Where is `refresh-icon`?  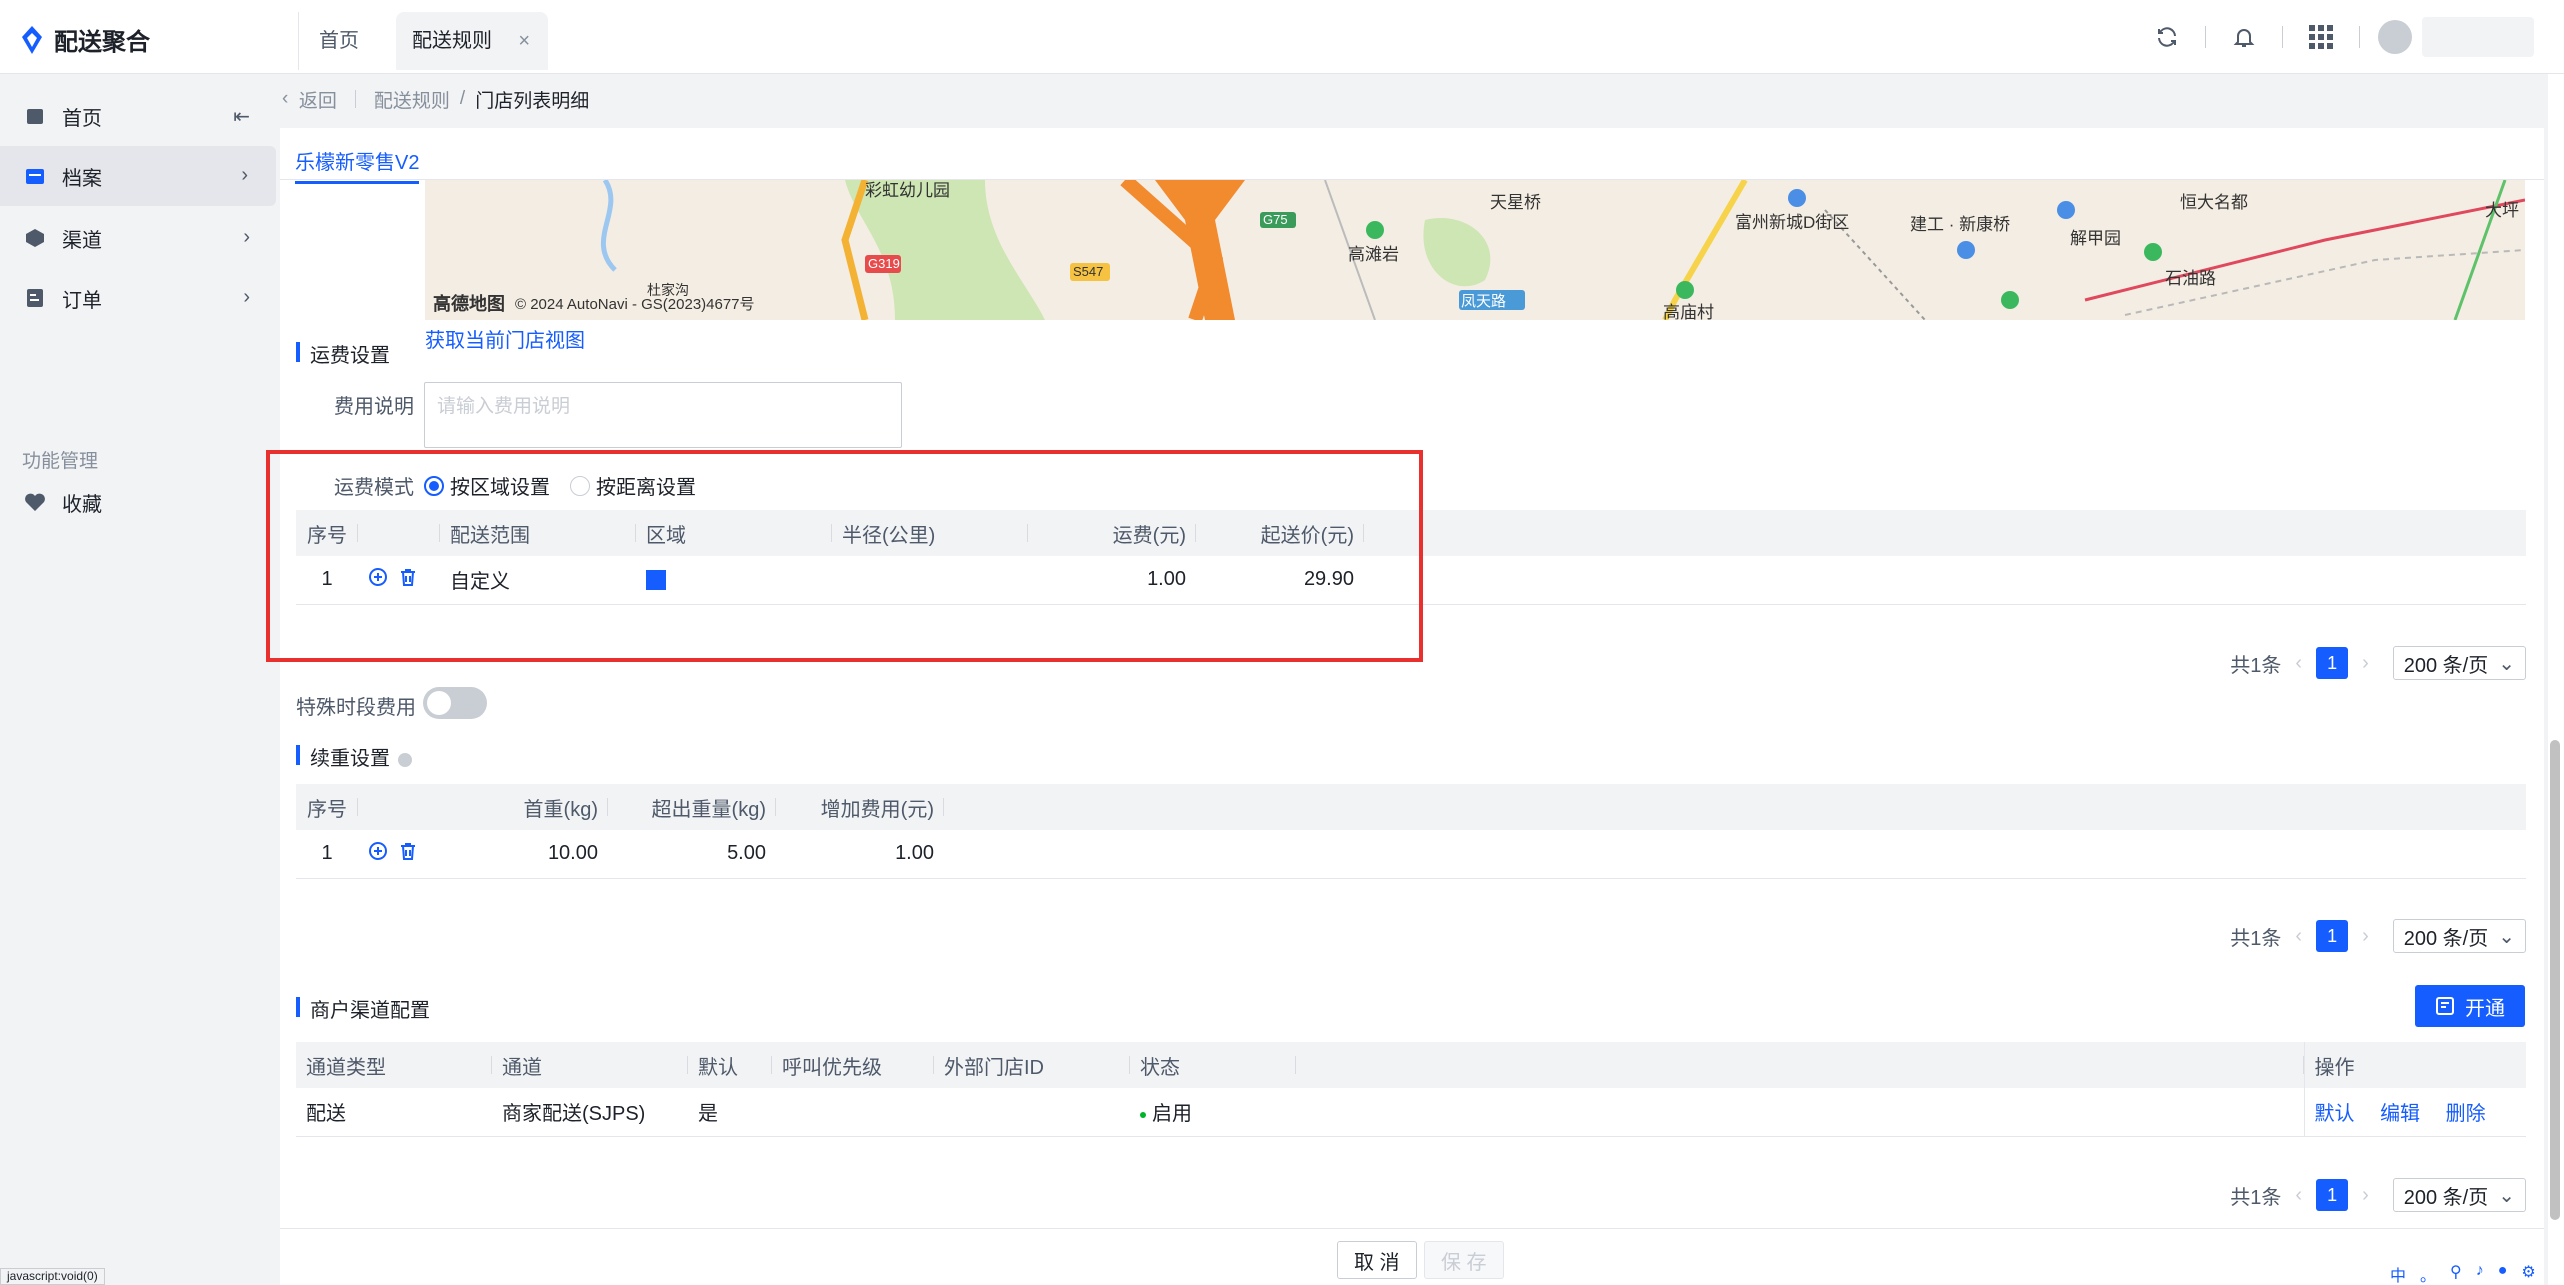
refresh-icon is located at coordinates (2167, 37).